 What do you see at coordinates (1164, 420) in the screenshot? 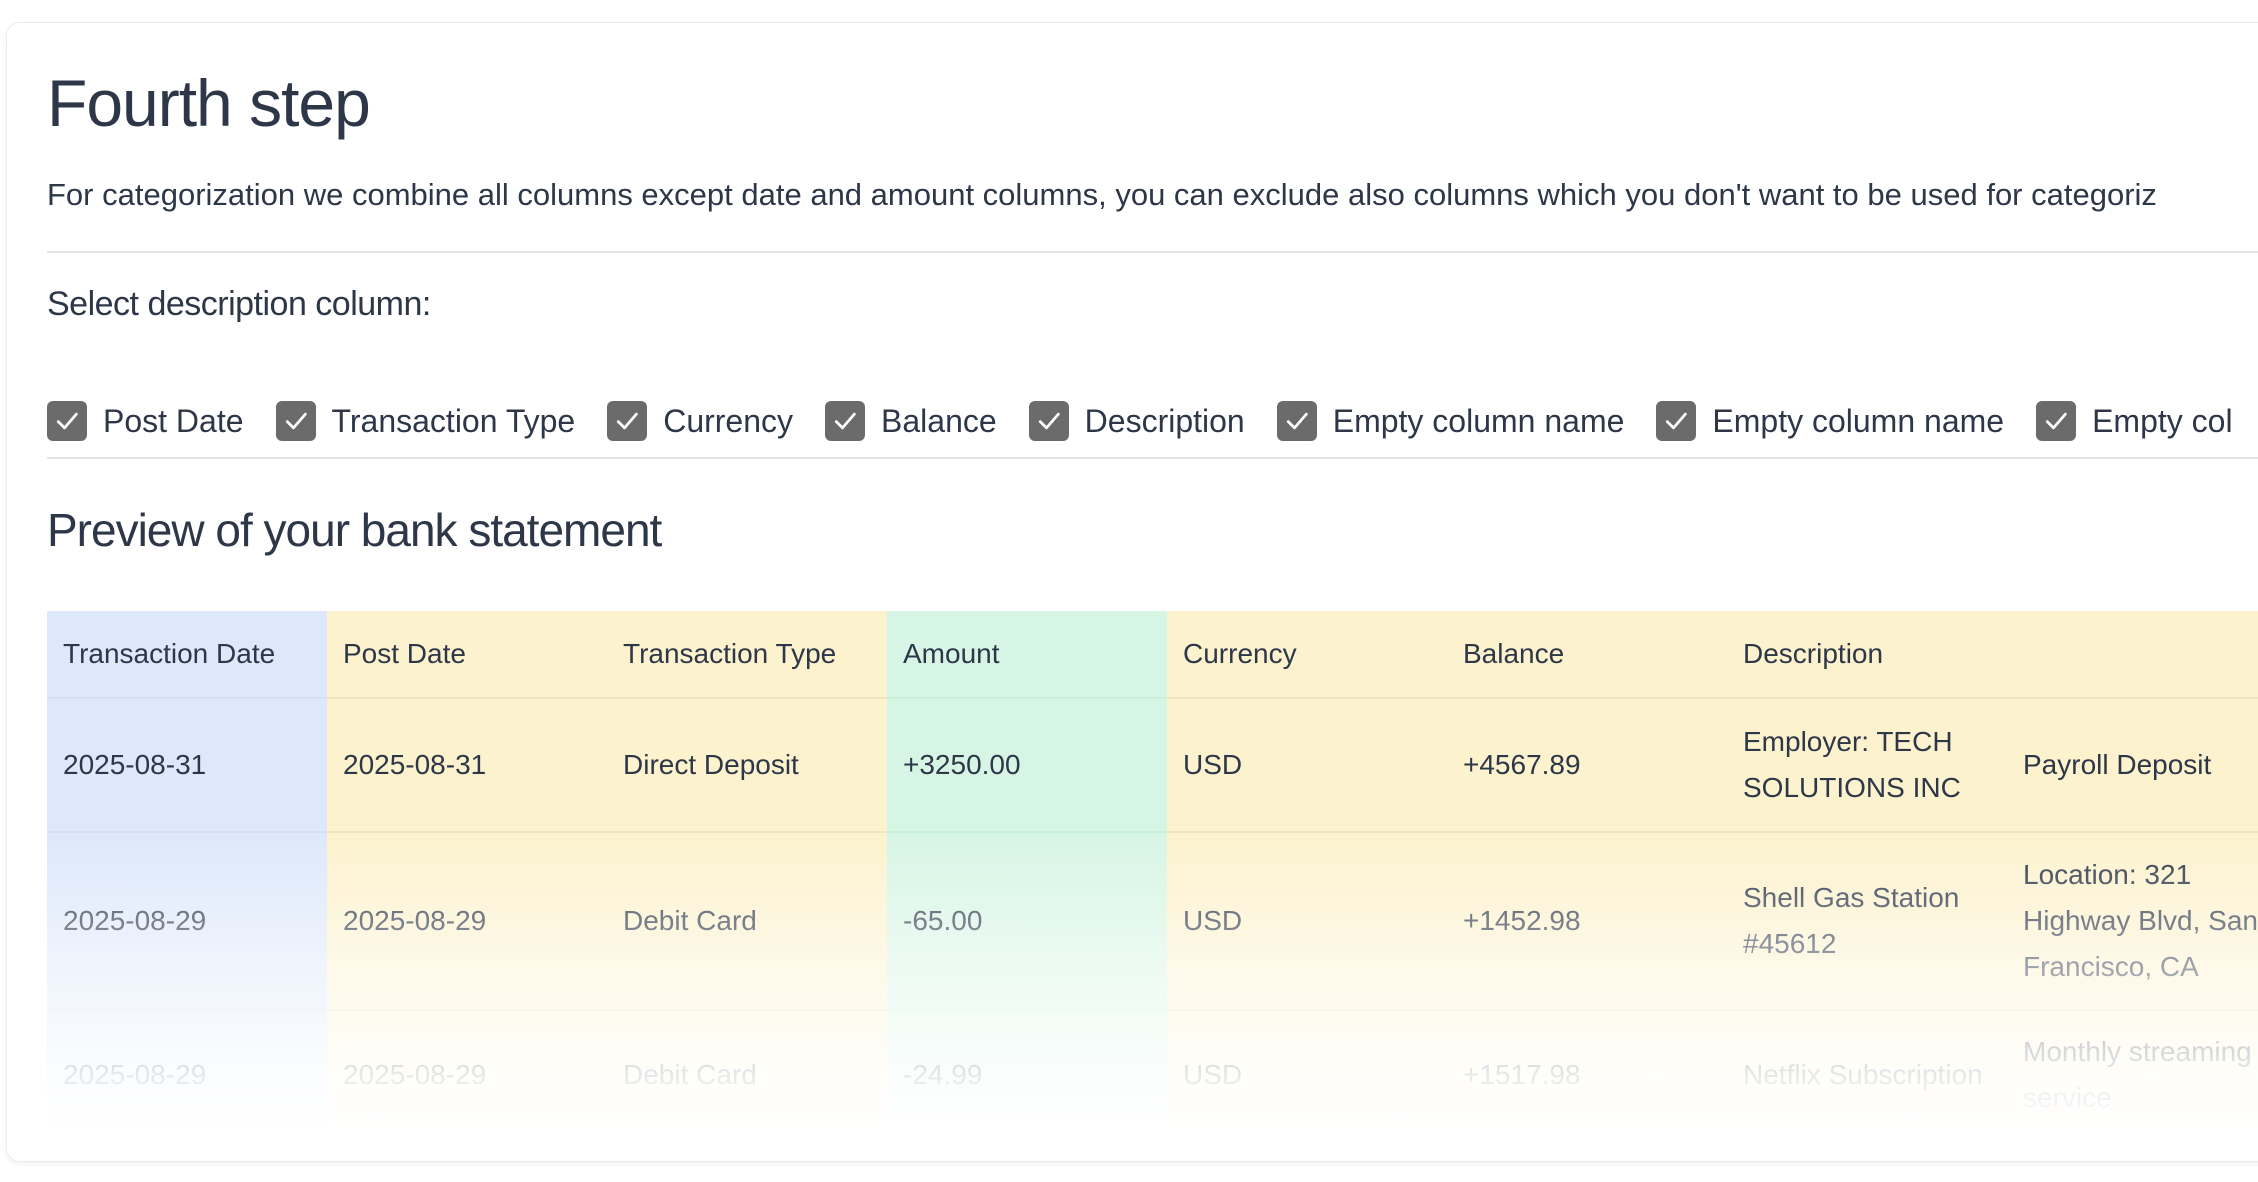
I see `checkbox-label: Description` at bounding box center [1164, 420].